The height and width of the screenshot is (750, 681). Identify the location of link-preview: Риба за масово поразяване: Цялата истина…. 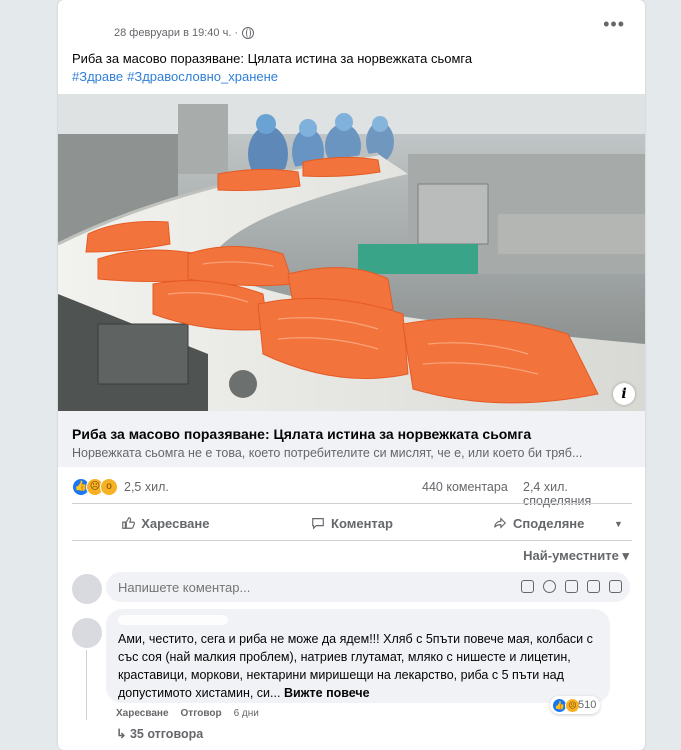
(351, 439).